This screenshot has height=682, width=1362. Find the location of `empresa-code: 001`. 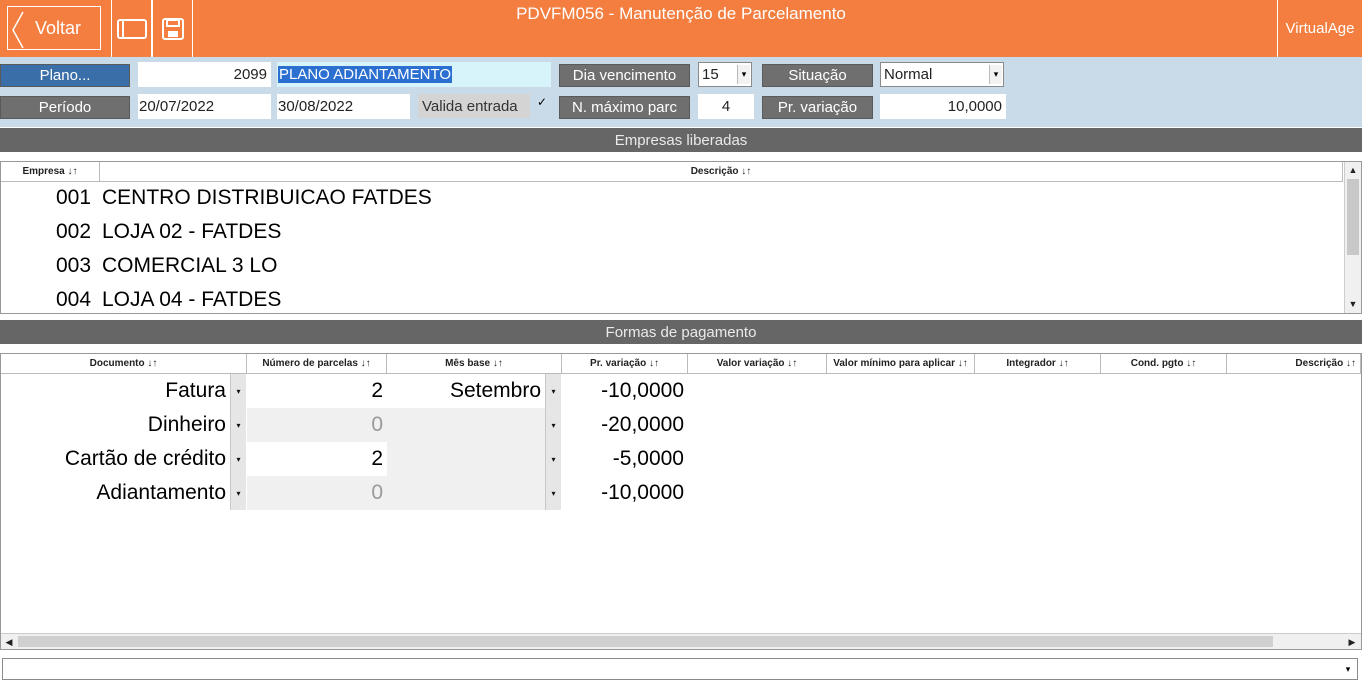

empresa-code: 001 is located at coordinates (74, 197).